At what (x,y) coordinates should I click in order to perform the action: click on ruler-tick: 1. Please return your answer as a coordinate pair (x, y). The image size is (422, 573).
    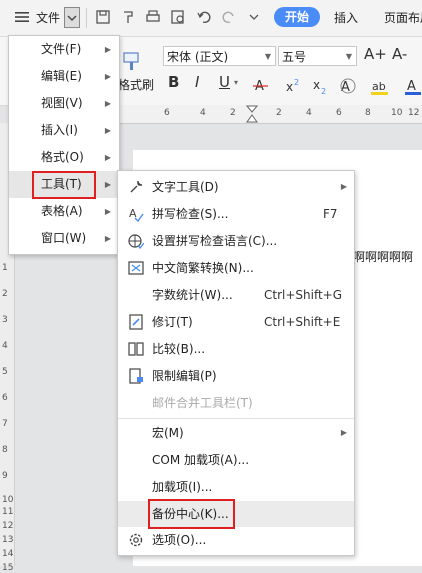
    Looking at the image, I should click on (5, 268).